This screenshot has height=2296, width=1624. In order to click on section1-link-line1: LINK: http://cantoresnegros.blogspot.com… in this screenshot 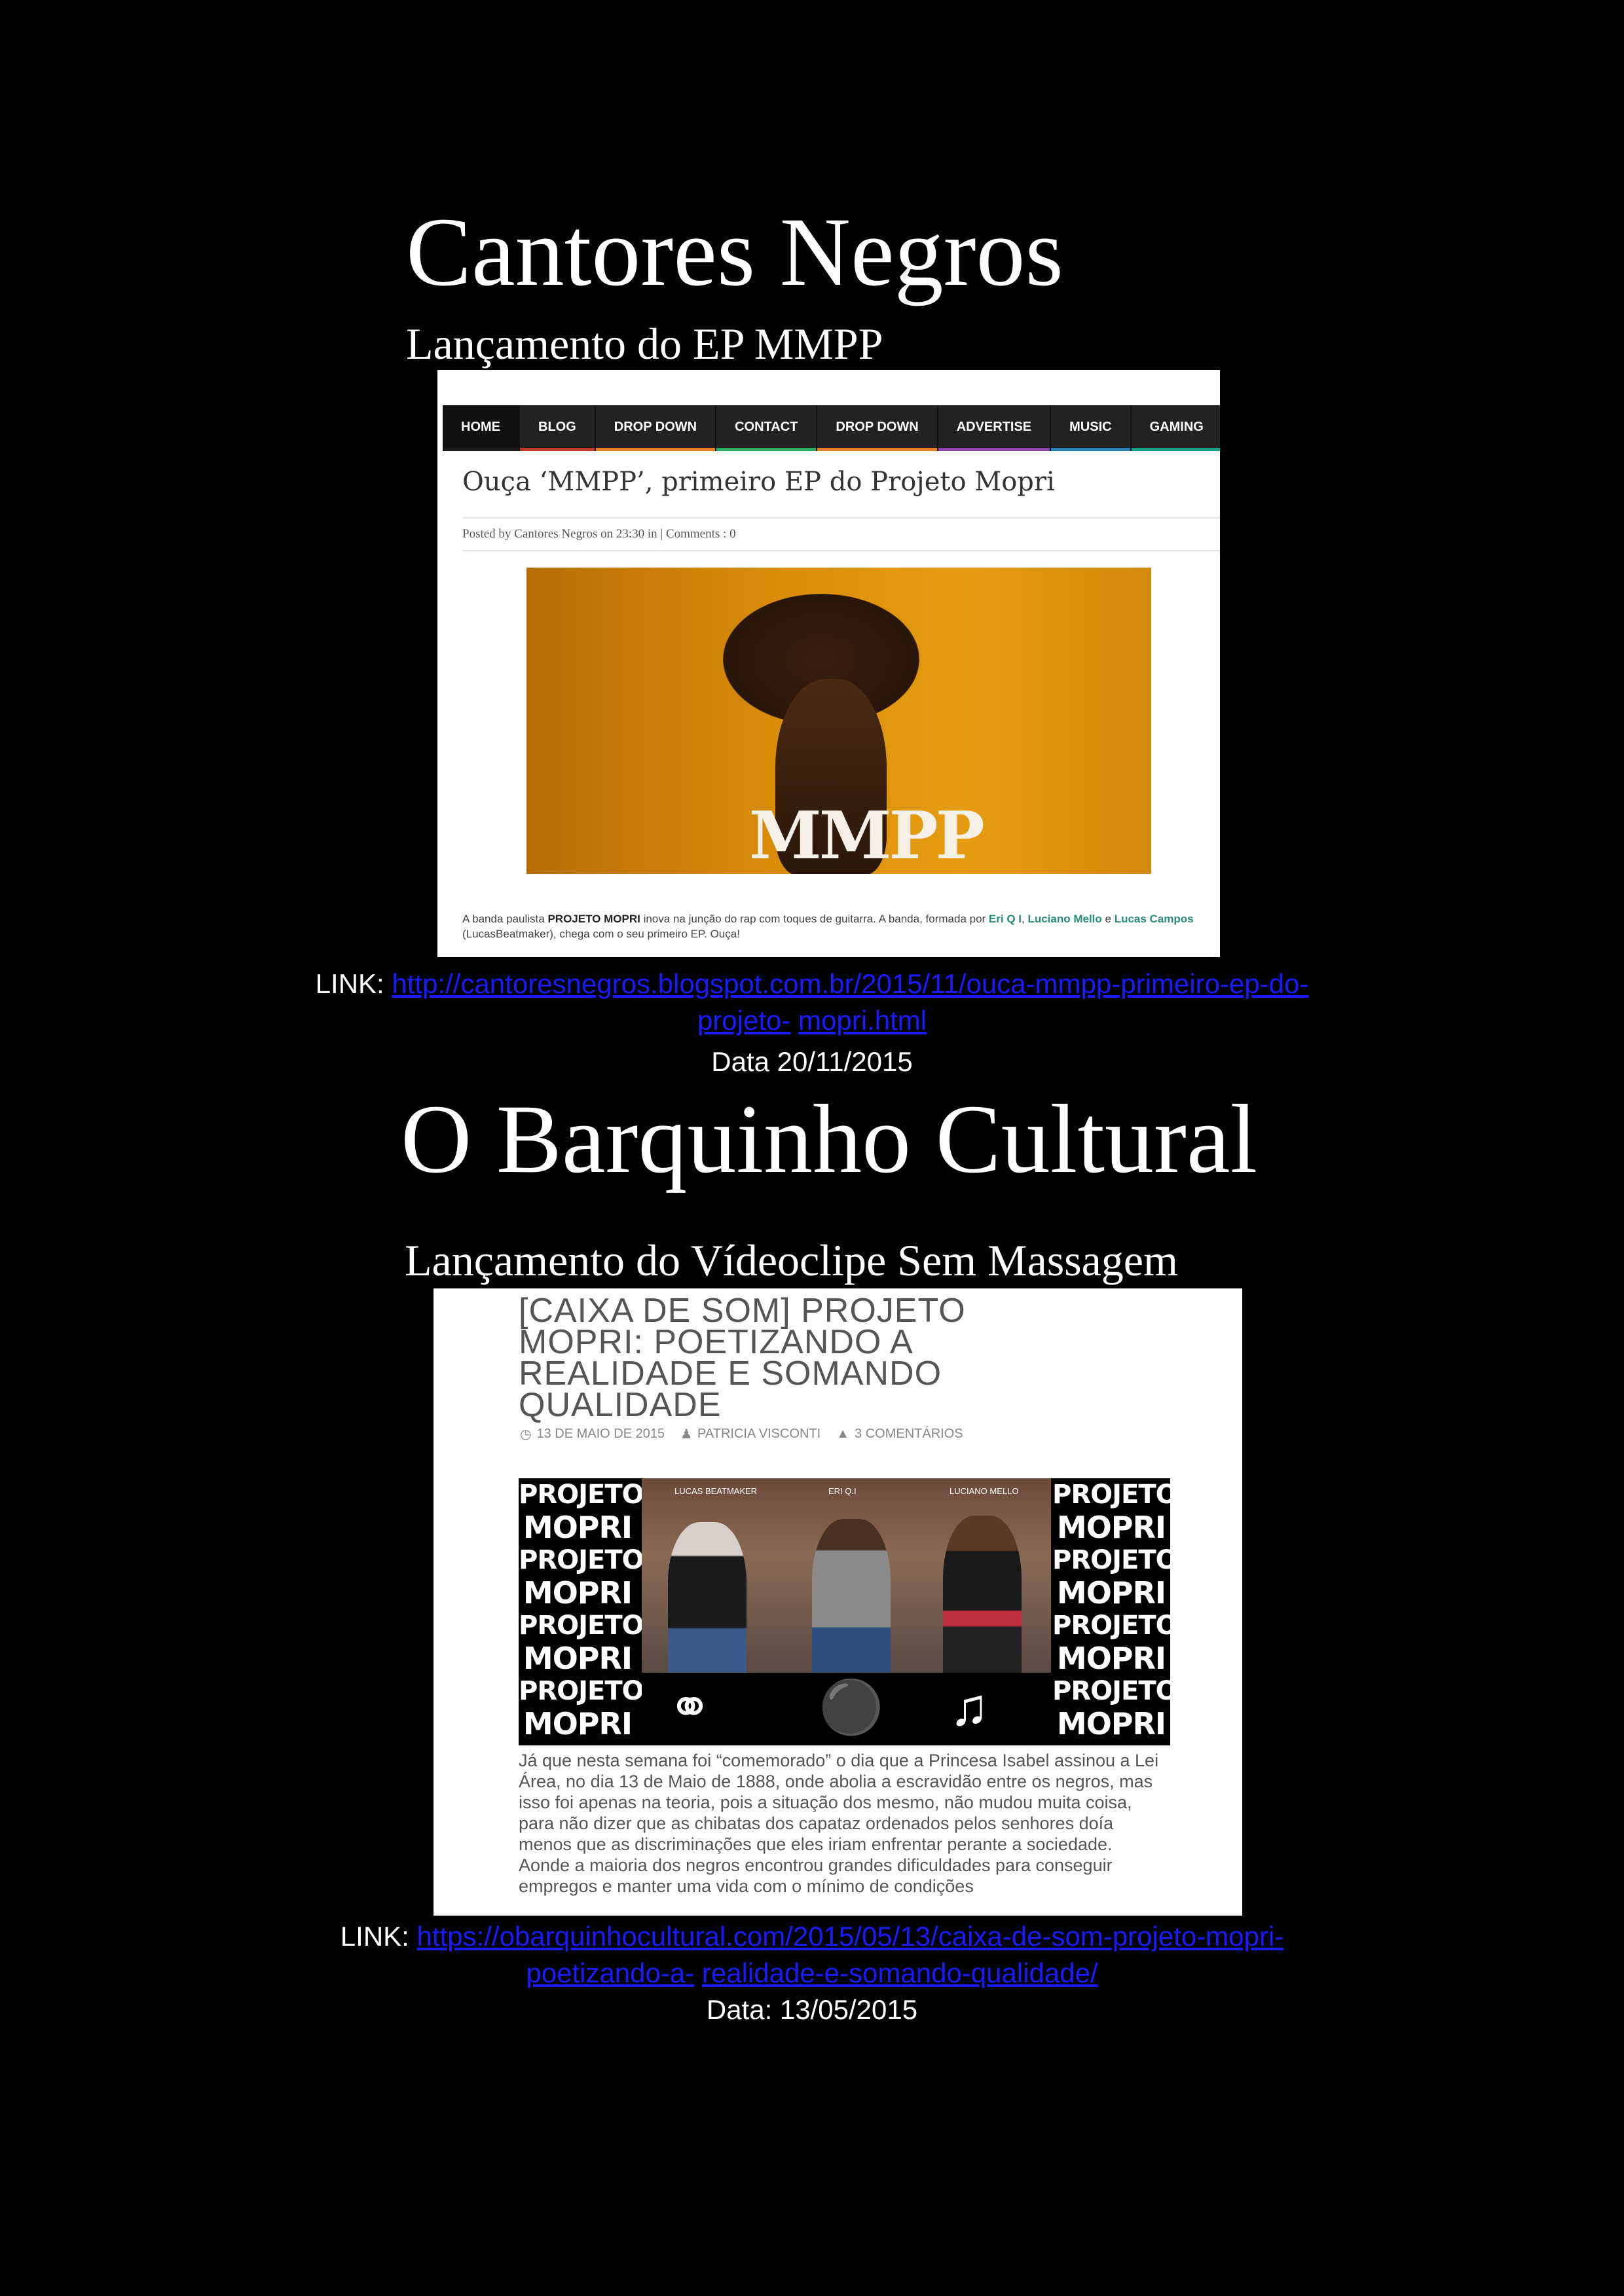, I will do `click(812, 984)`.